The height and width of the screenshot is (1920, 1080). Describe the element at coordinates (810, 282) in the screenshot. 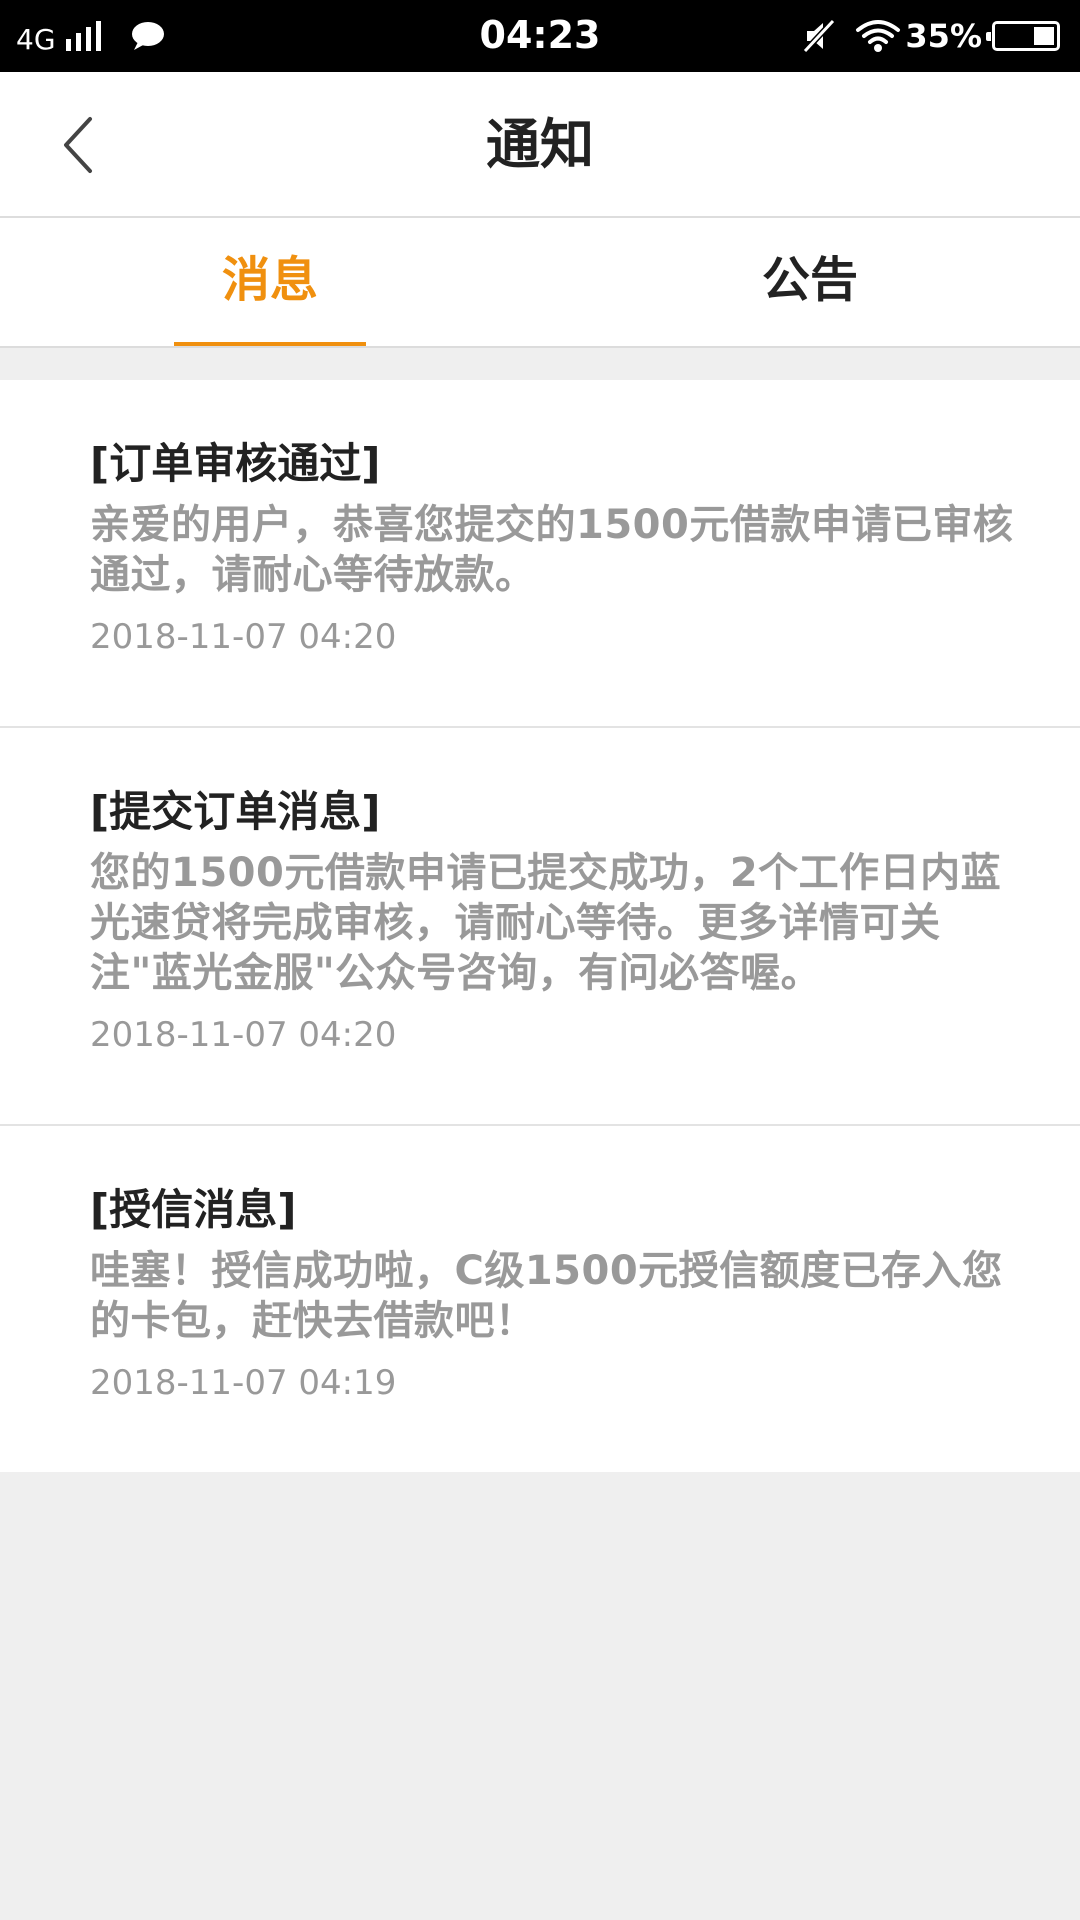

I see `tab-announcements: 公告` at that location.